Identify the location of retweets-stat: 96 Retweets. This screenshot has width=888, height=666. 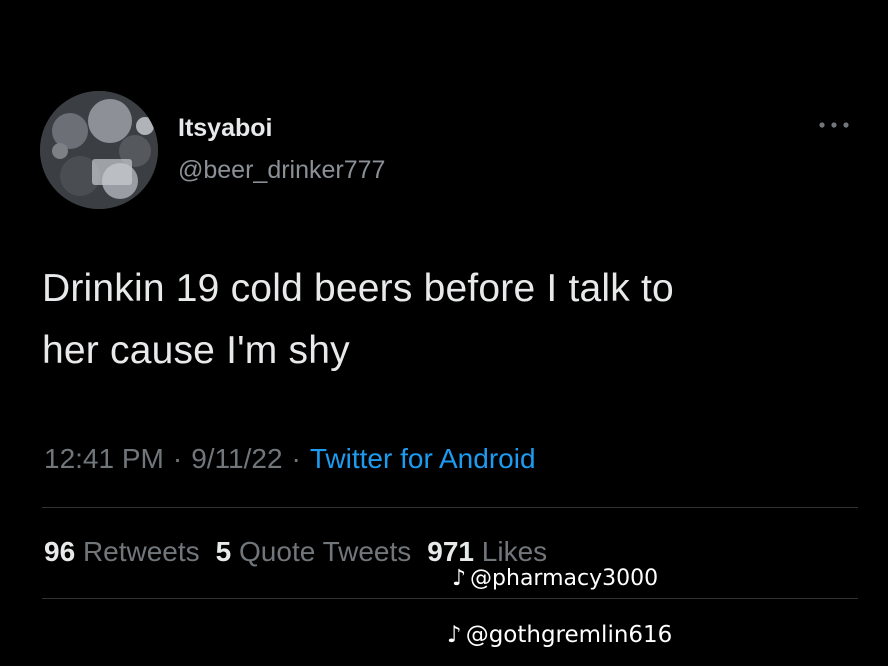
(122, 551).